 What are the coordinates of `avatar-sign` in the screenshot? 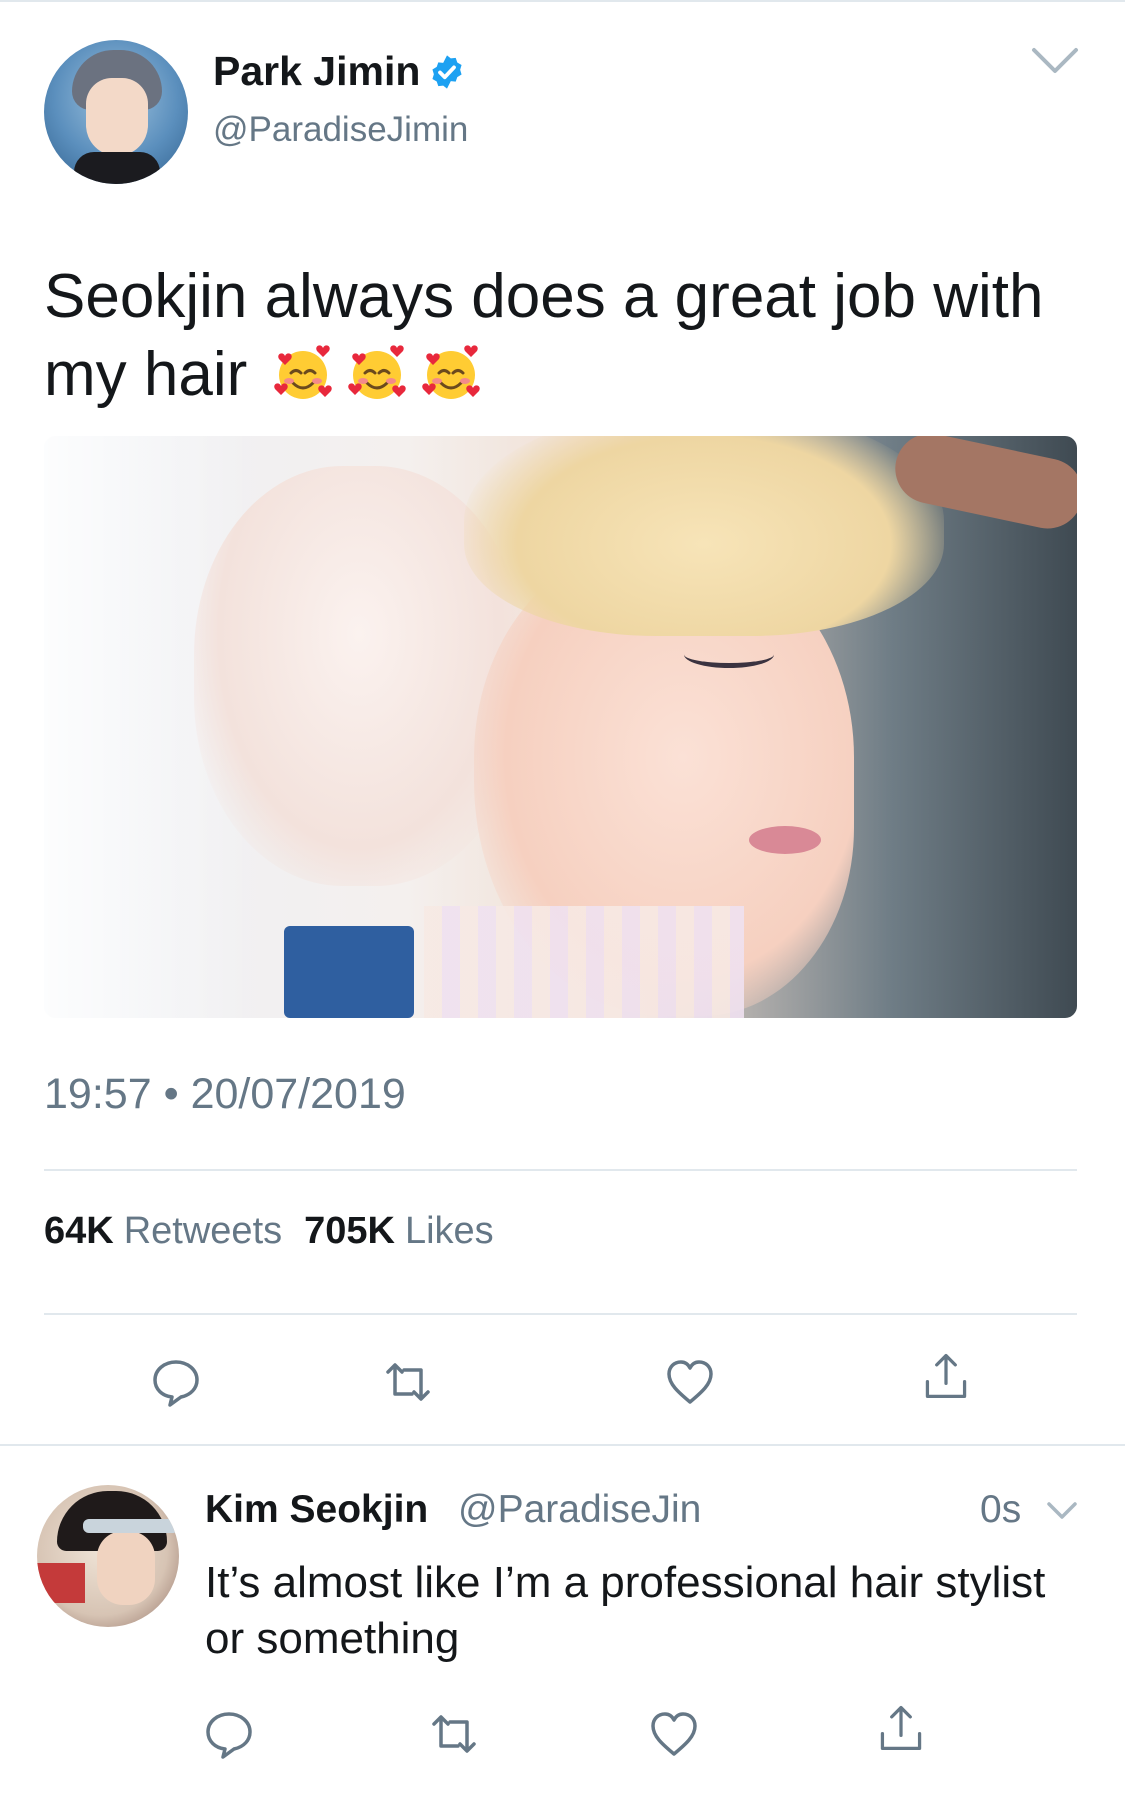 It's located at (61, 1583).